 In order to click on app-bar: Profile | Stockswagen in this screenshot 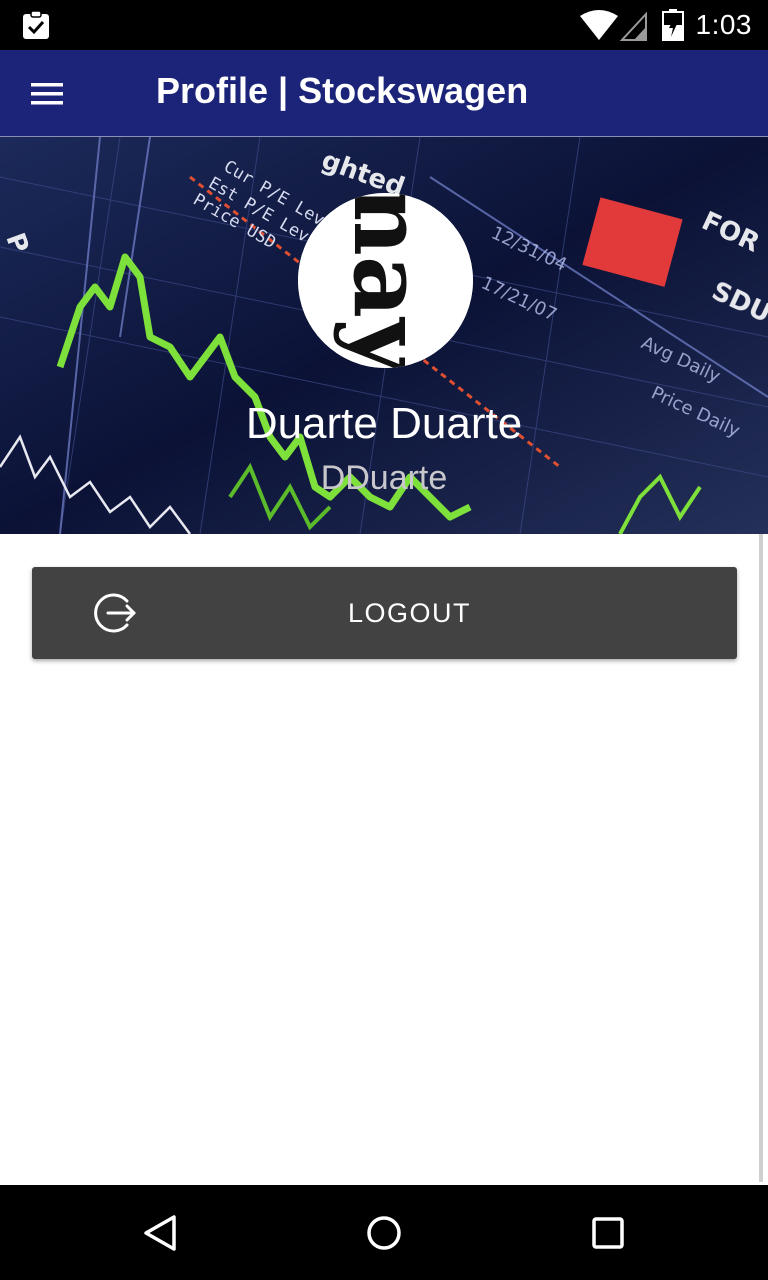, I will do `click(384, 93)`.